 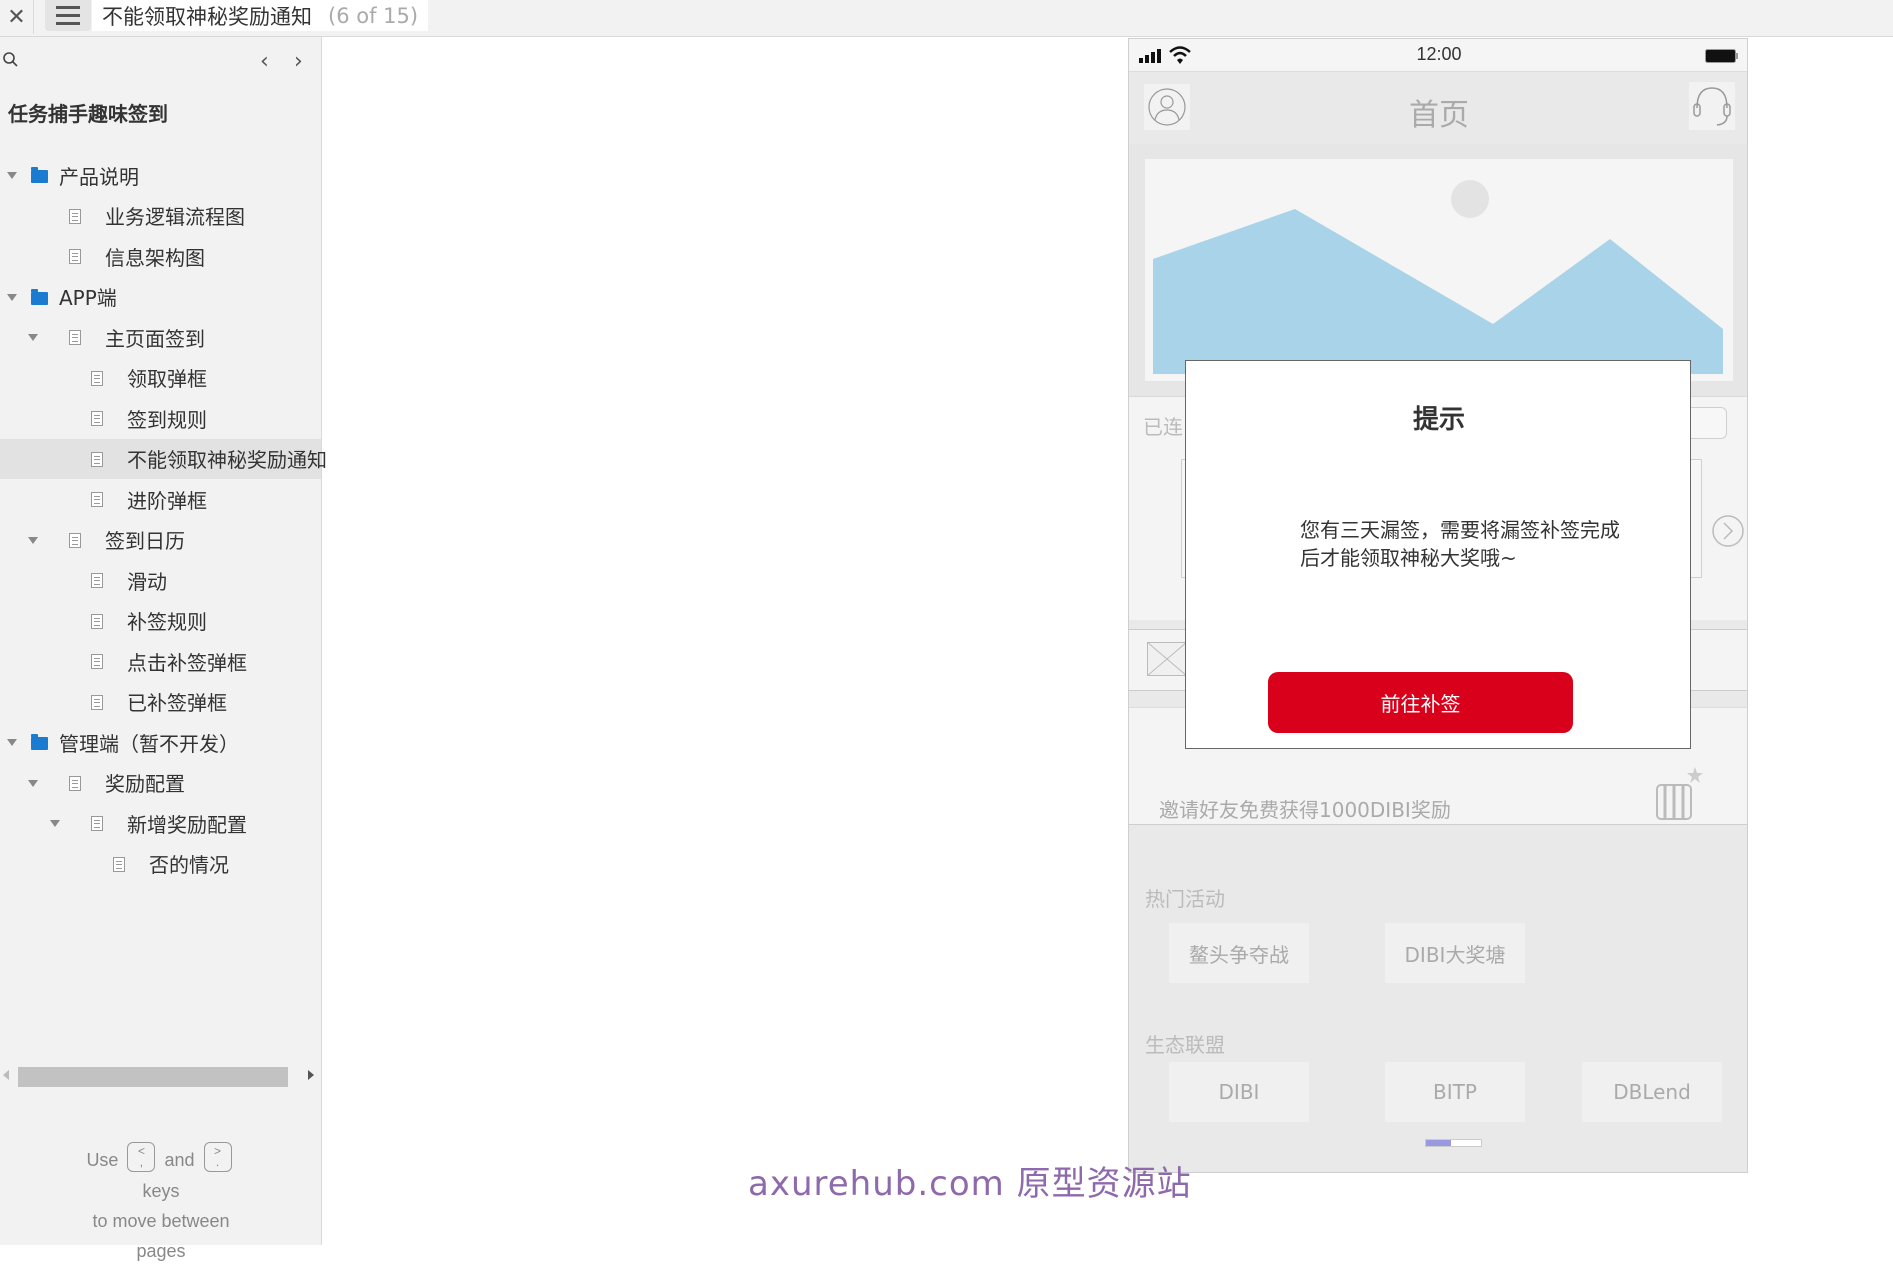 I want to click on streak-label: 已连, so click(x=1163, y=427).